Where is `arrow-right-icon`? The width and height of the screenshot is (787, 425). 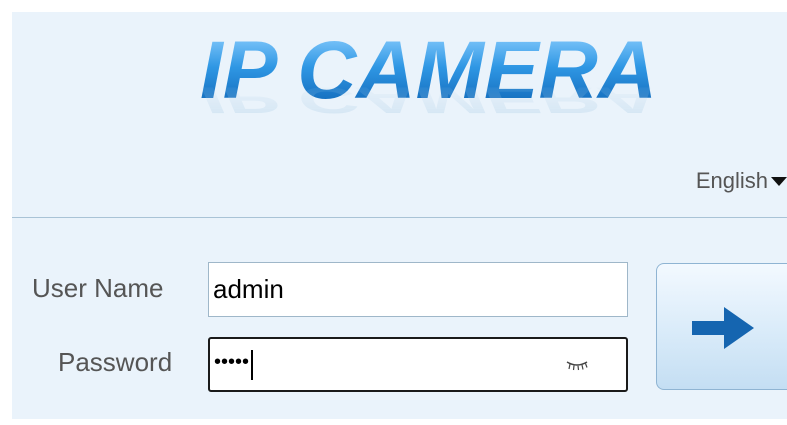
arrow-right-icon is located at coordinates (723, 328).